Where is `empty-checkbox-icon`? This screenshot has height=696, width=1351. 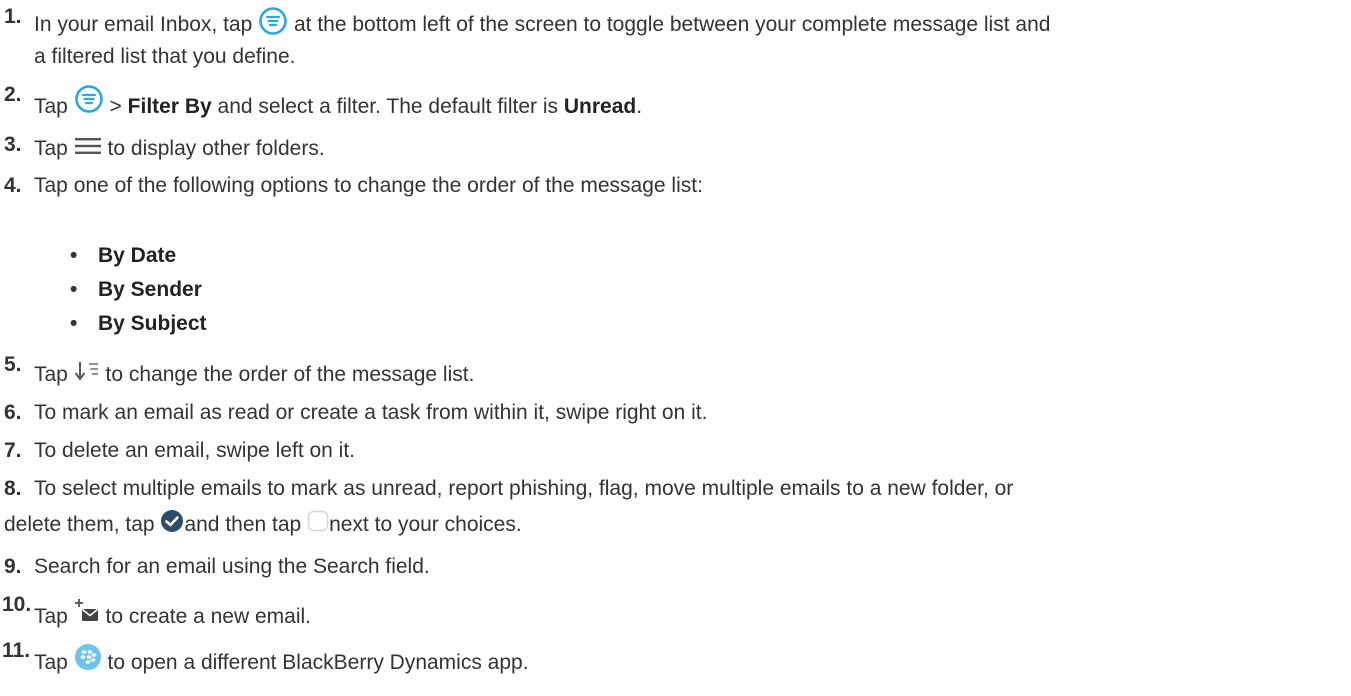
empty-checkbox-icon is located at coordinates (318, 521).